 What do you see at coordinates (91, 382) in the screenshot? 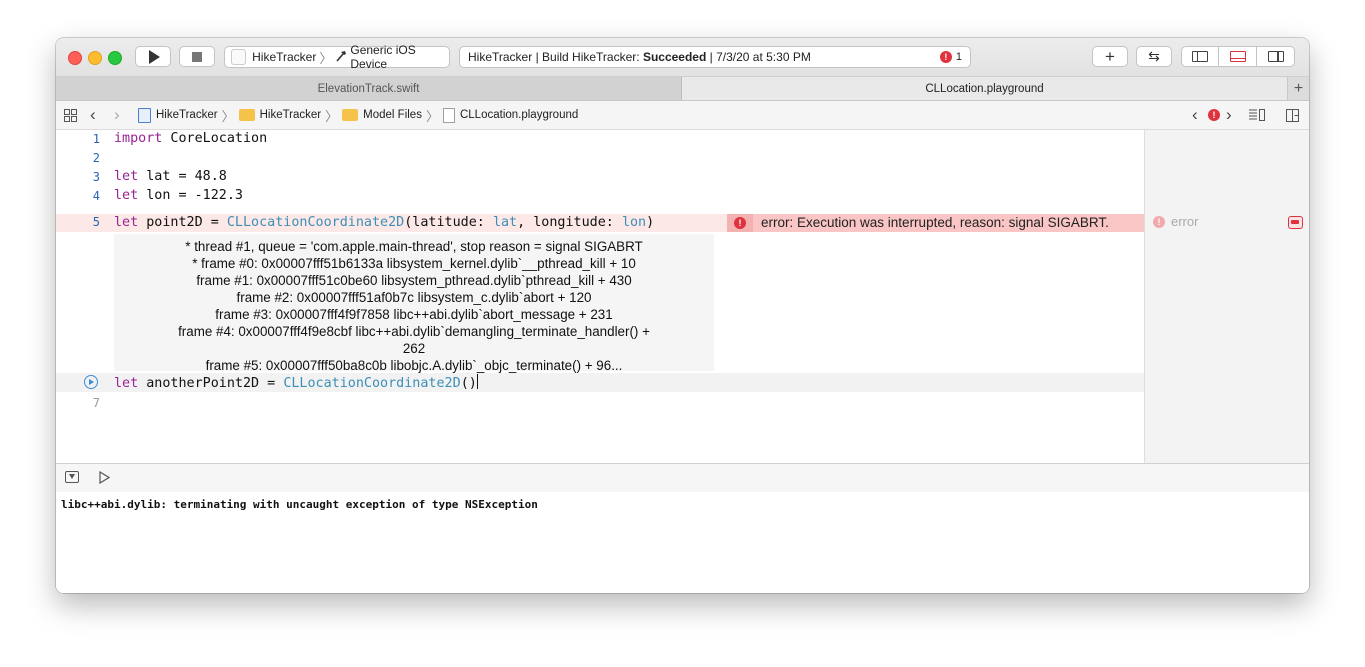
I see `run-line-icon` at bounding box center [91, 382].